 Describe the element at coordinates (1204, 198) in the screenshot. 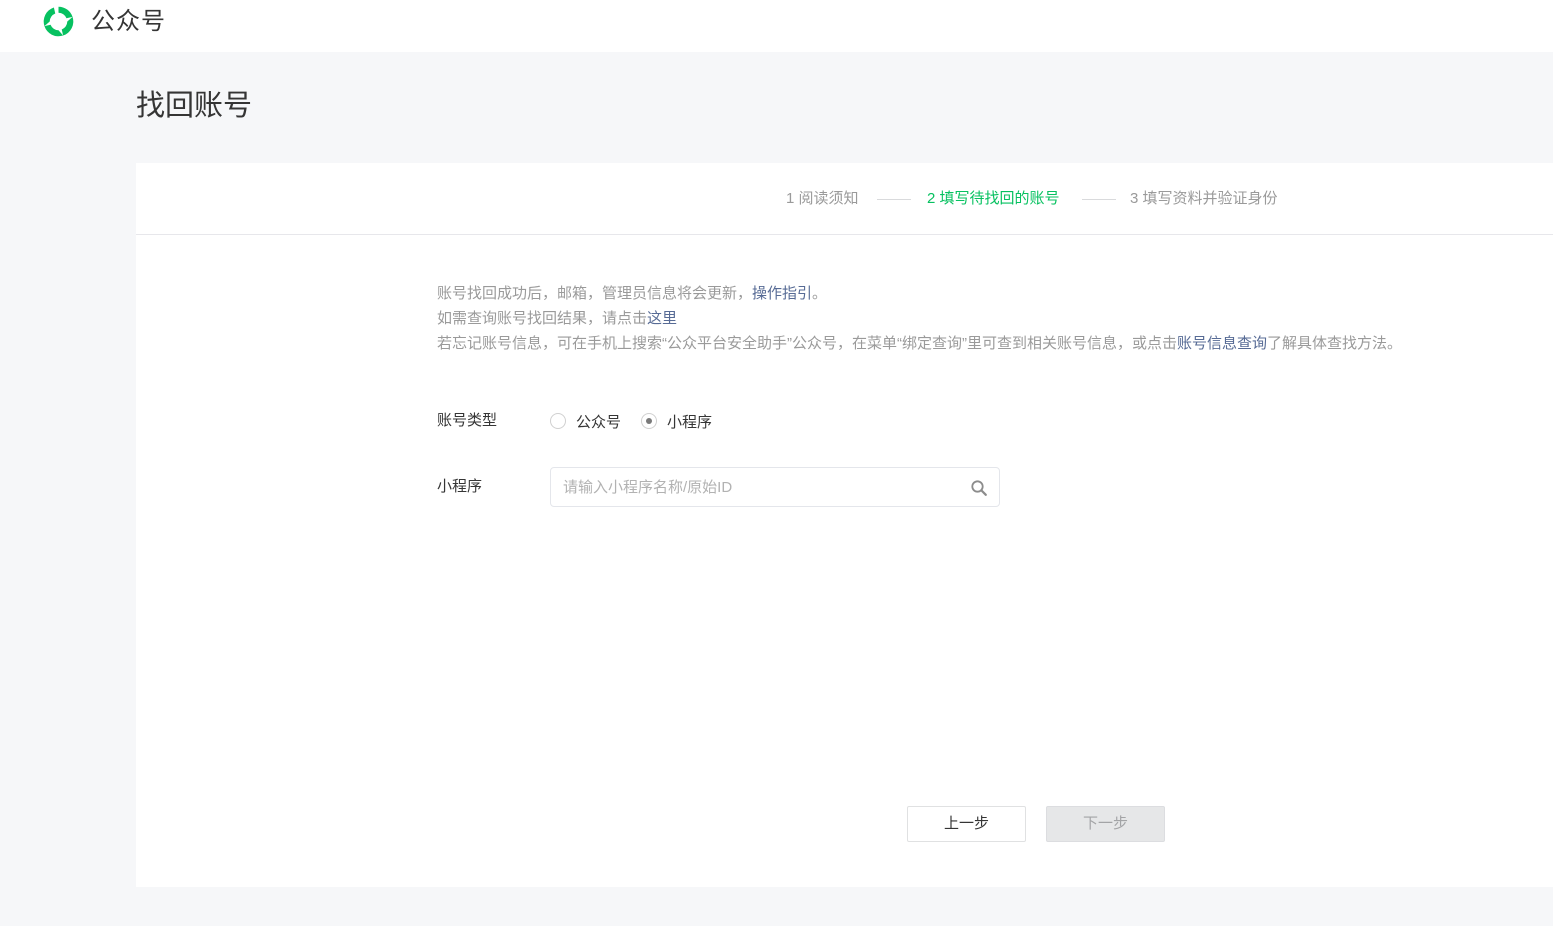

I see `step-3-verify-identity: 3 填写资料并验证身份` at that location.